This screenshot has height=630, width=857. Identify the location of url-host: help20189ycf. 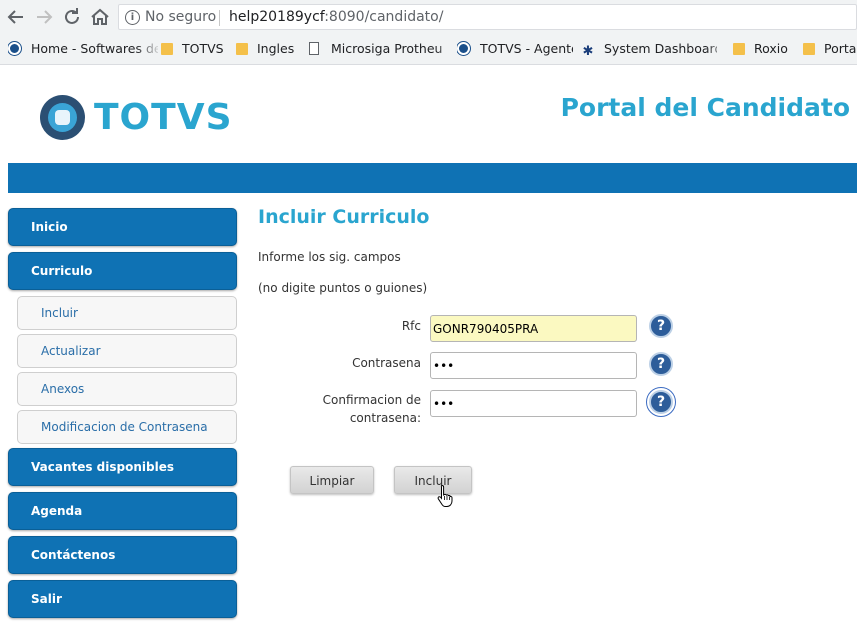
(277, 17).